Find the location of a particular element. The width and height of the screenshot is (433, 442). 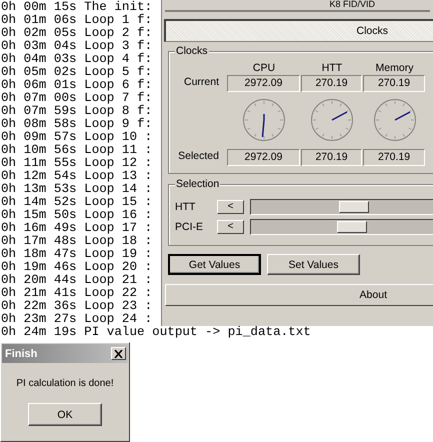

console-line: 0h 16m 49s Loop 17 : is located at coordinates (76, 228).